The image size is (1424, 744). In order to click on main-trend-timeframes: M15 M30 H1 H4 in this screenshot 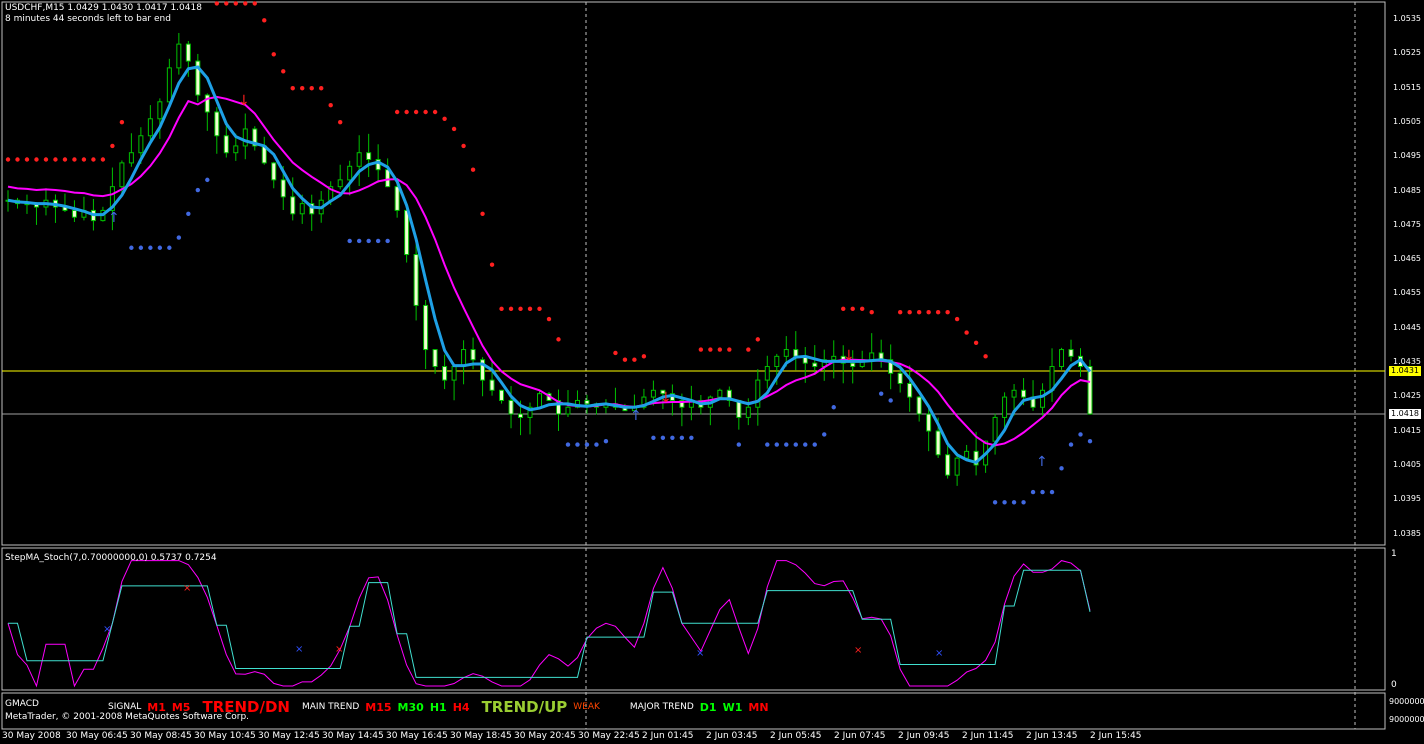, I will do `click(420, 707)`.